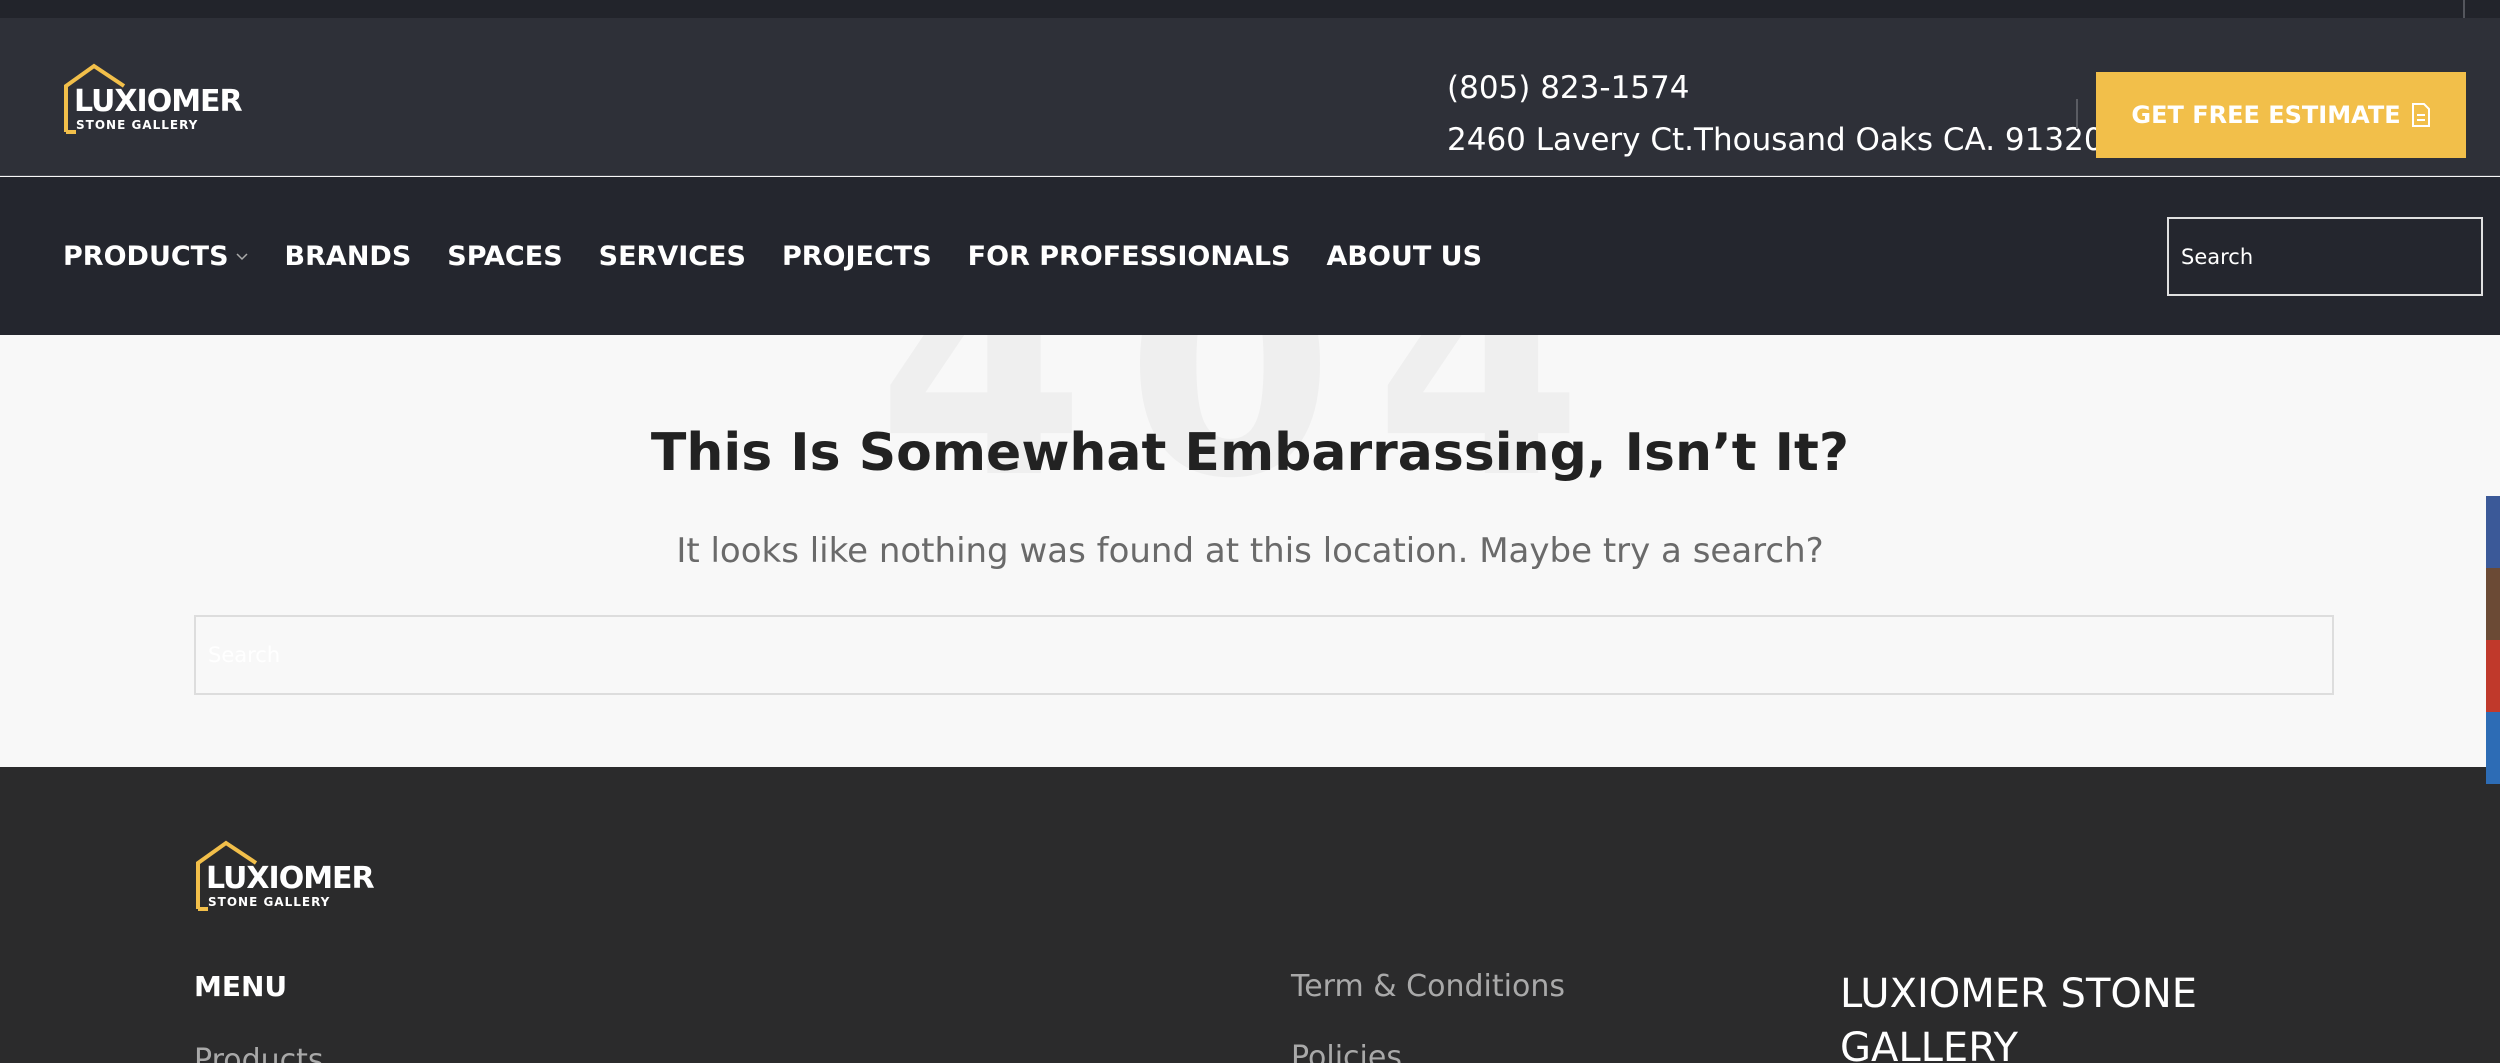 Image resolution: width=2500 pixels, height=1063 pixels. What do you see at coordinates (1250, 9) in the screenshot?
I see `top-strip` at bounding box center [1250, 9].